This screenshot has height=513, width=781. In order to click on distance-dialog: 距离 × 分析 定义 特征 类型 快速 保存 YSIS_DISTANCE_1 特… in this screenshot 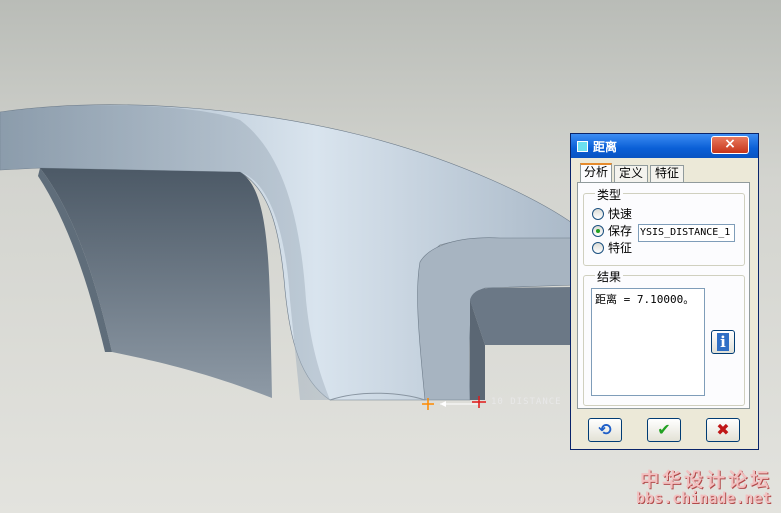, I will do `click(664, 291)`.